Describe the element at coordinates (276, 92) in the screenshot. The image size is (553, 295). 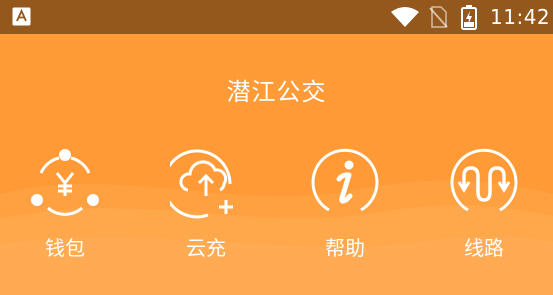
I see `page-title: 潜江公交` at that location.